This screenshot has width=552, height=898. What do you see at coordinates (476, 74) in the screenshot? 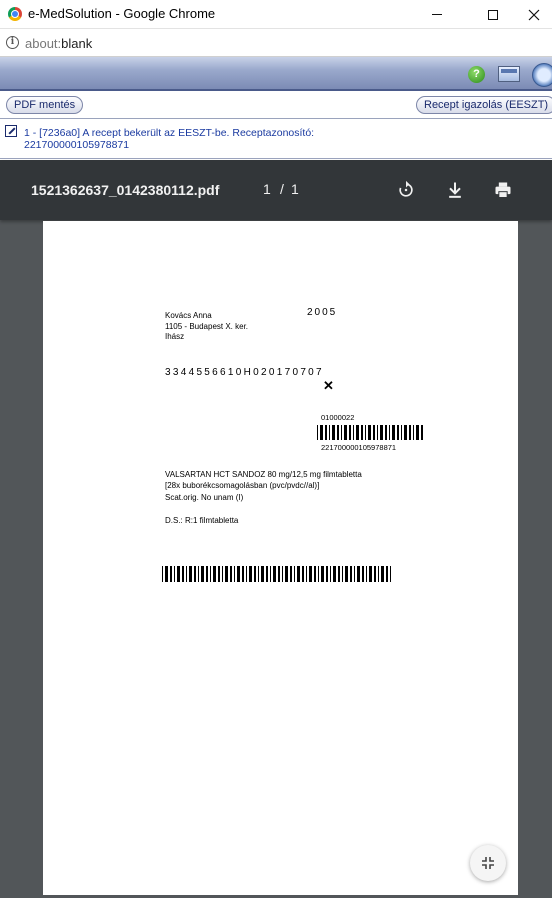
I see `help-icon: ?` at bounding box center [476, 74].